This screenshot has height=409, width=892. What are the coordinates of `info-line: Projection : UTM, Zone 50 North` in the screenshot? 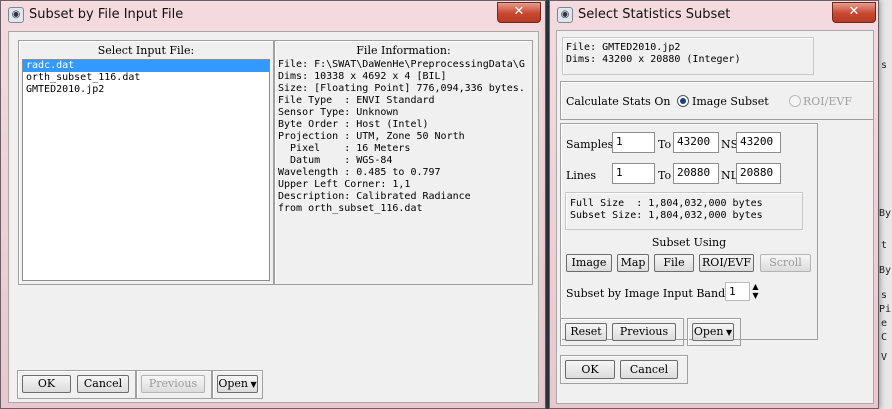 It's located at (371, 136).